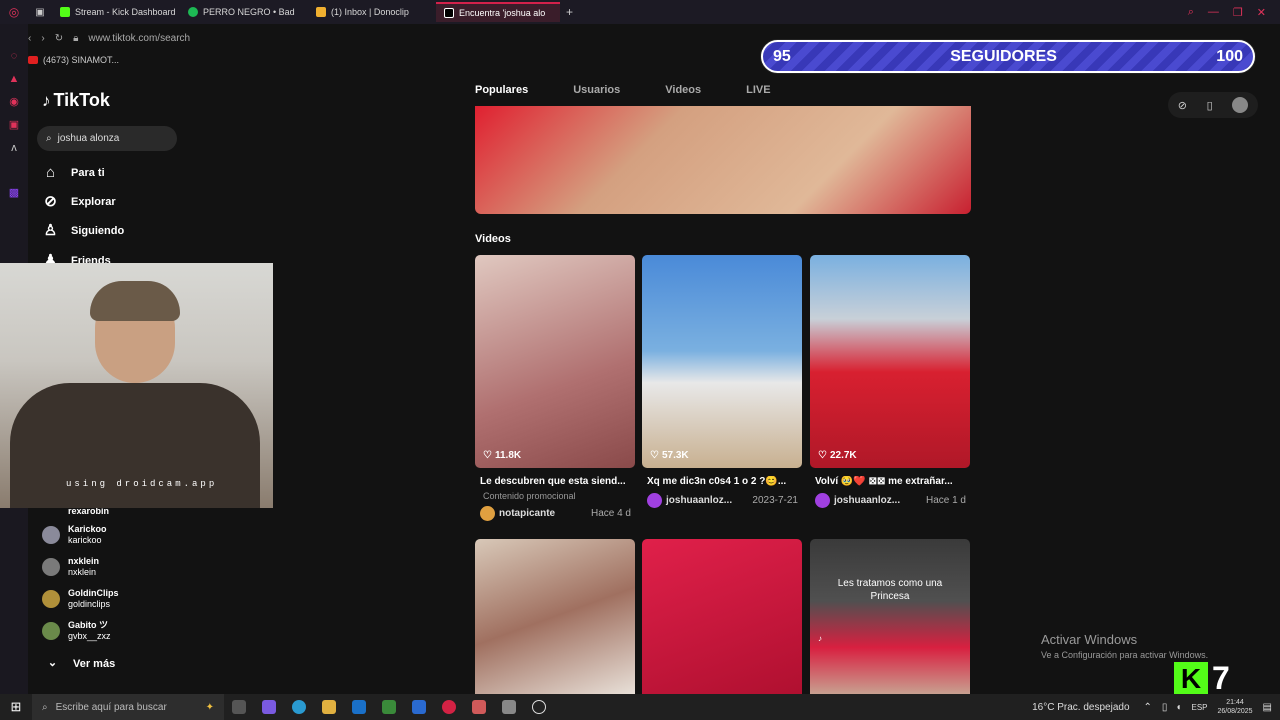 The image size is (1280, 720). I want to click on opera-logo-icon: ◎, so click(14, 12).